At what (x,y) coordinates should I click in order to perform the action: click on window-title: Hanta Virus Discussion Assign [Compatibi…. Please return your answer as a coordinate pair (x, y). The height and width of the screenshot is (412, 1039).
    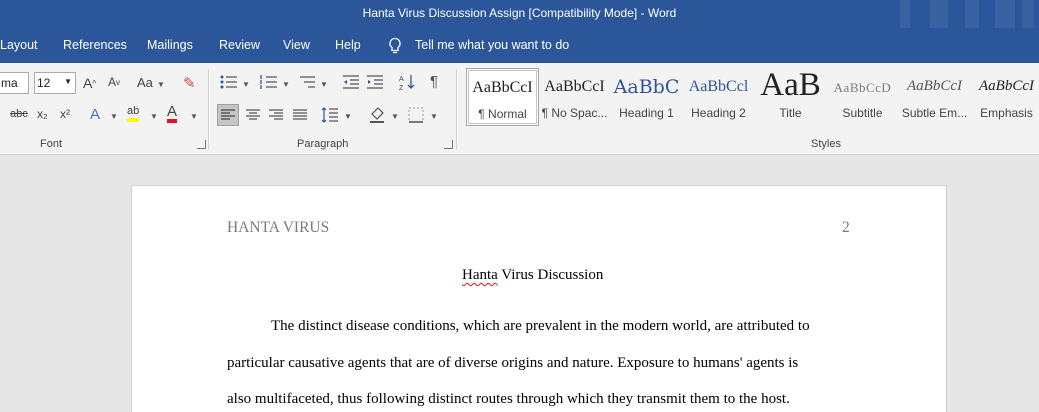
    Looking at the image, I should click on (519, 13).